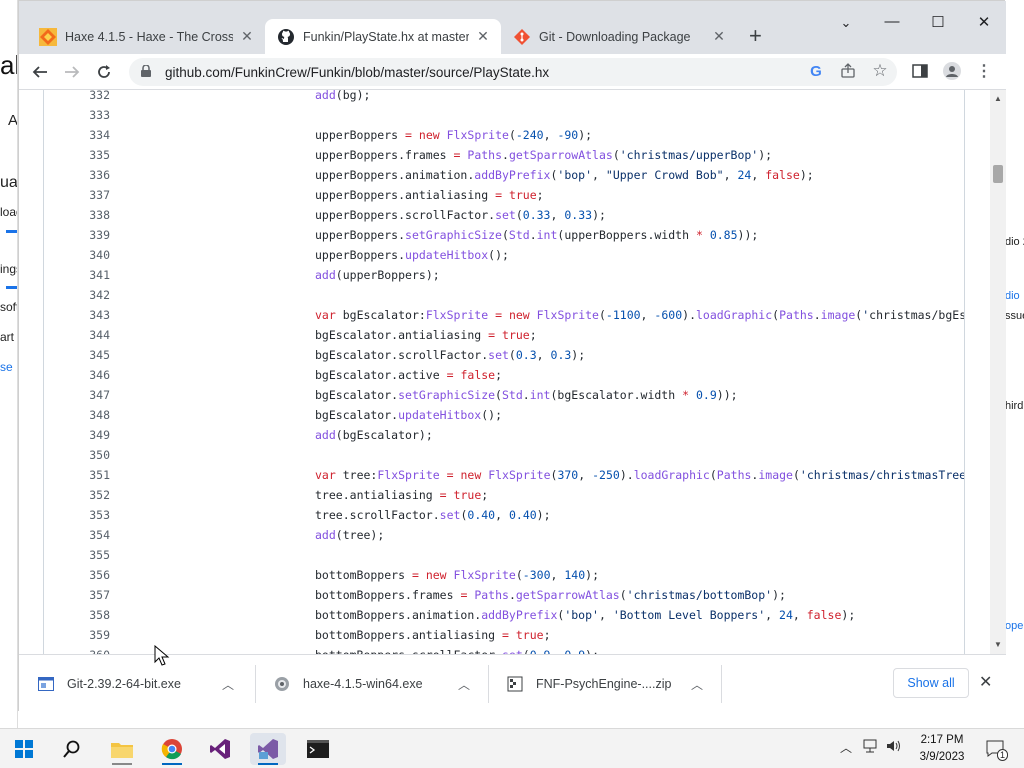  What do you see at coordinates (24, 749) in the screenshot?
I see `windows-start-icon` at bounding box center [24, 749].